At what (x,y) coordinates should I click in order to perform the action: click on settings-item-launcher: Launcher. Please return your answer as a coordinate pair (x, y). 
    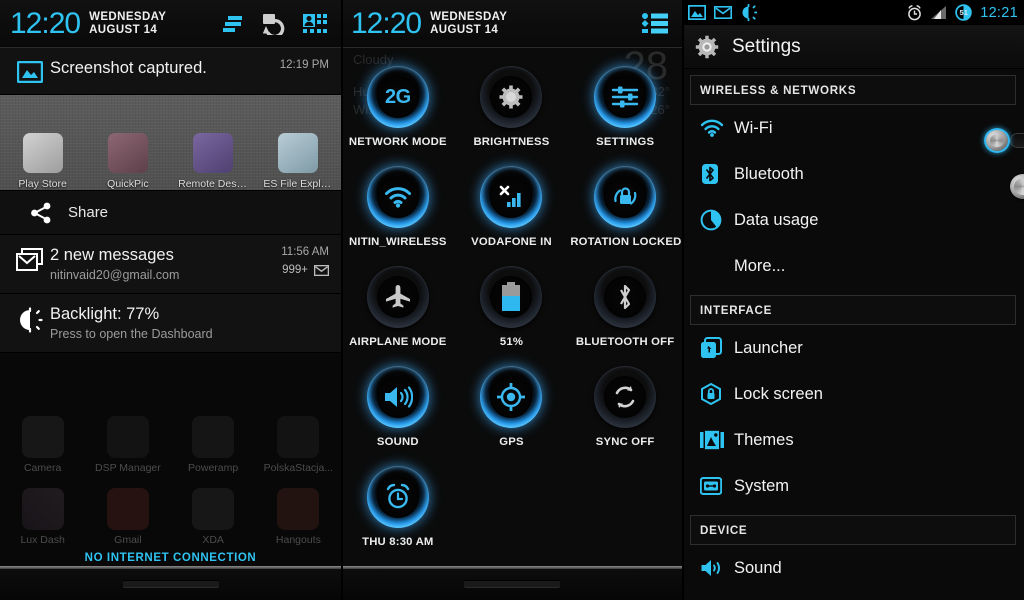
    Looking at the image, I should click on (853, 348).